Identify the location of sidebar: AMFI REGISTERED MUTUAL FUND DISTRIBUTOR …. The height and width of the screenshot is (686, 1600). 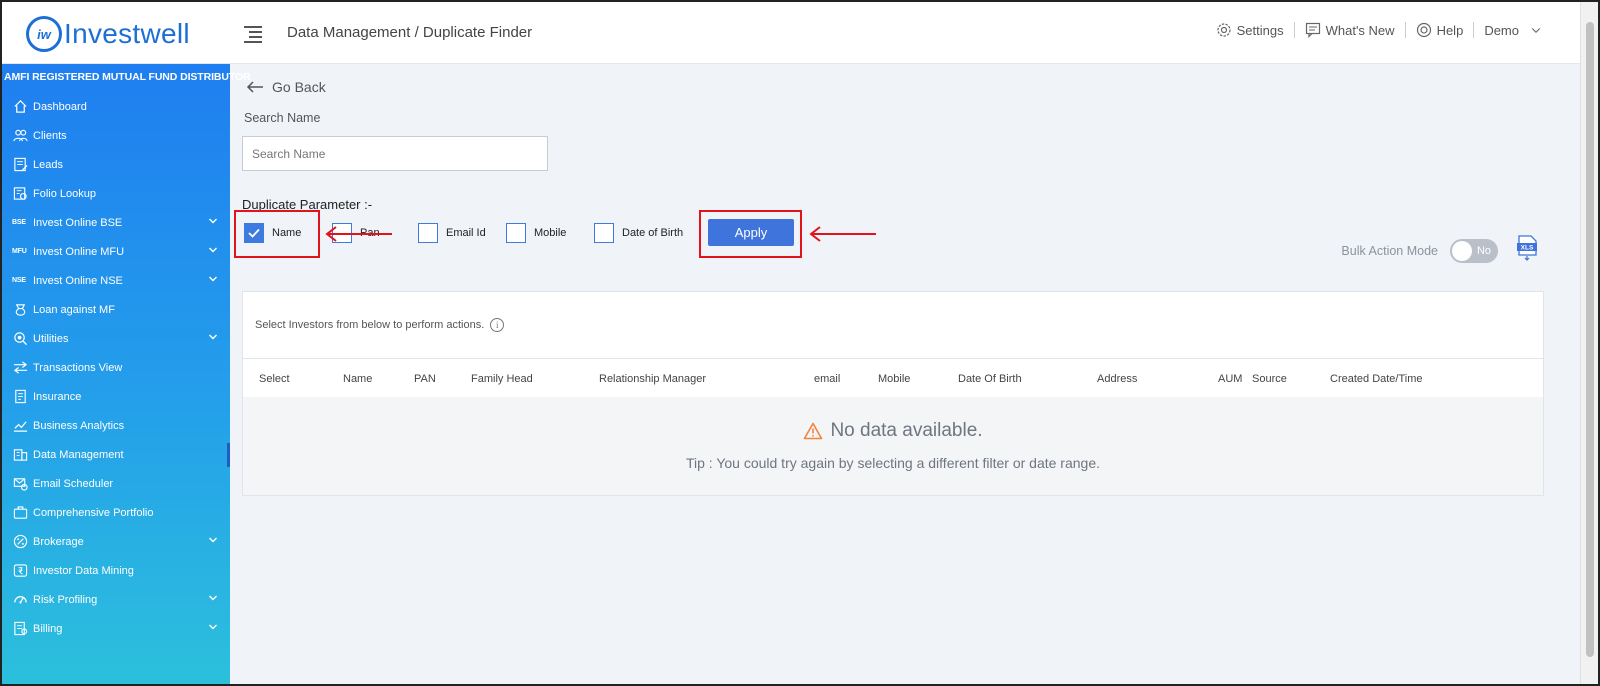
(126, 374).